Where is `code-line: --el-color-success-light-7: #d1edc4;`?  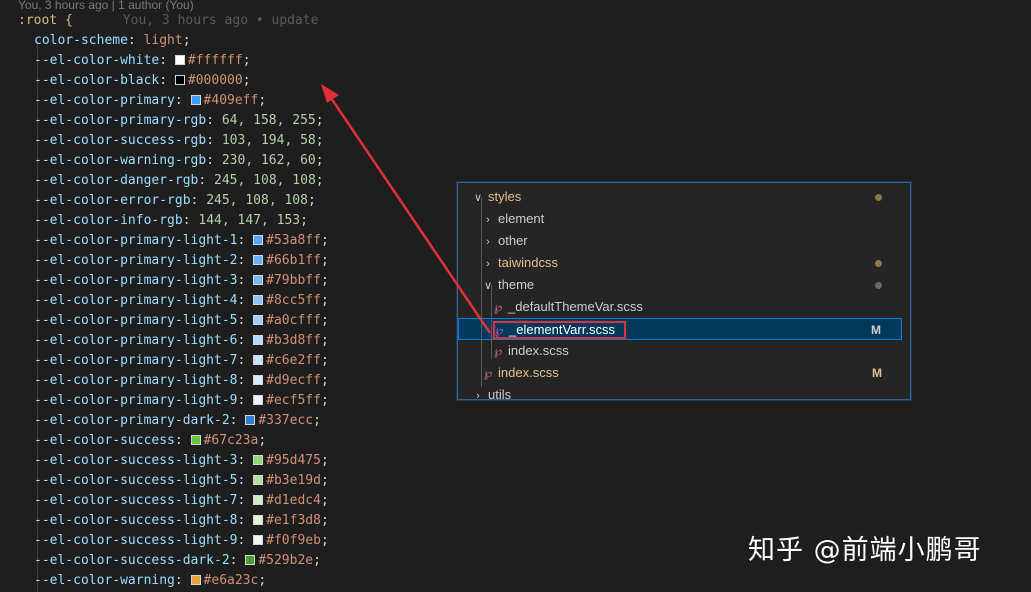 code-line: --el-color-success-light-7: #d1edc4; is located at coordinates (524, 501).